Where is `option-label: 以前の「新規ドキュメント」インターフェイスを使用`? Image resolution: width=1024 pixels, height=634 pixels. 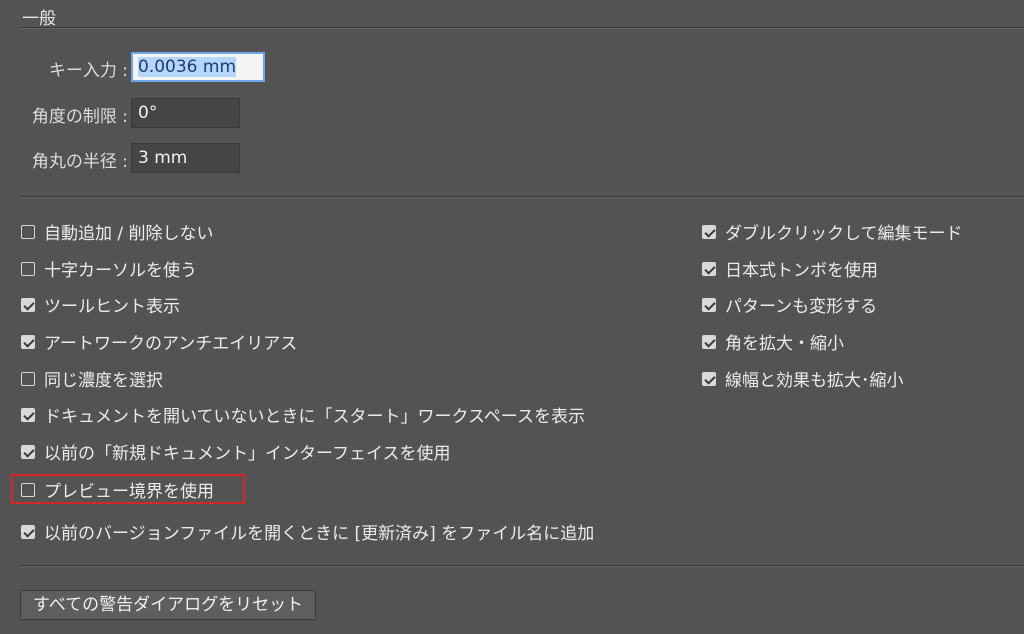 option-label: 以前の「新規ドキュメント」インターフェイスを使用 is located at coordinates (247, 454).